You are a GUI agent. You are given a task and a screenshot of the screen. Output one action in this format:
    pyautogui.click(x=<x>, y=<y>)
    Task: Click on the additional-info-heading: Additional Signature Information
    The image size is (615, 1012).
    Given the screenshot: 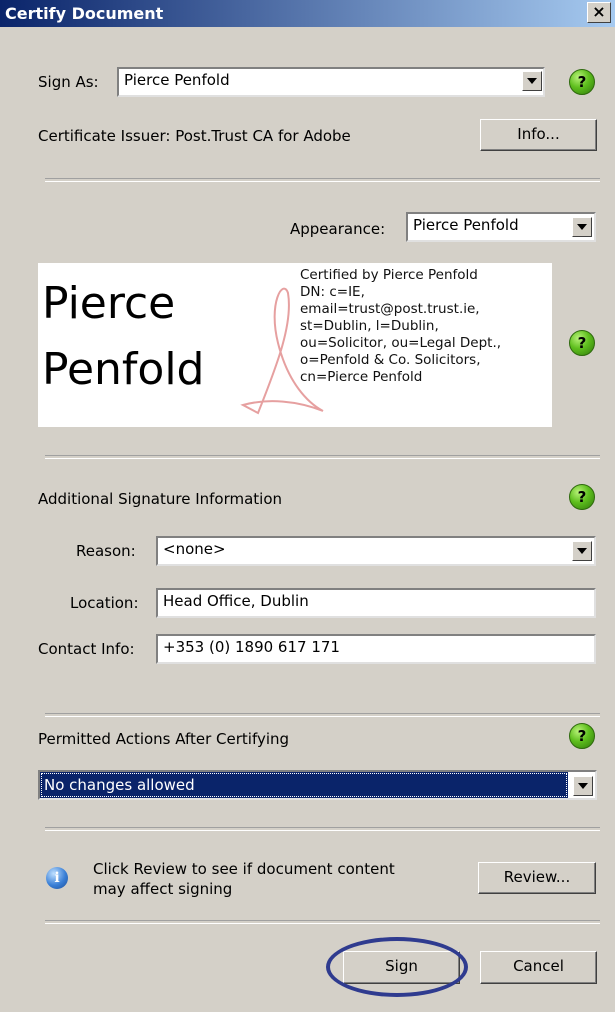 What is the action you would take?
    pyautogui.click(x=160, y=499)
    